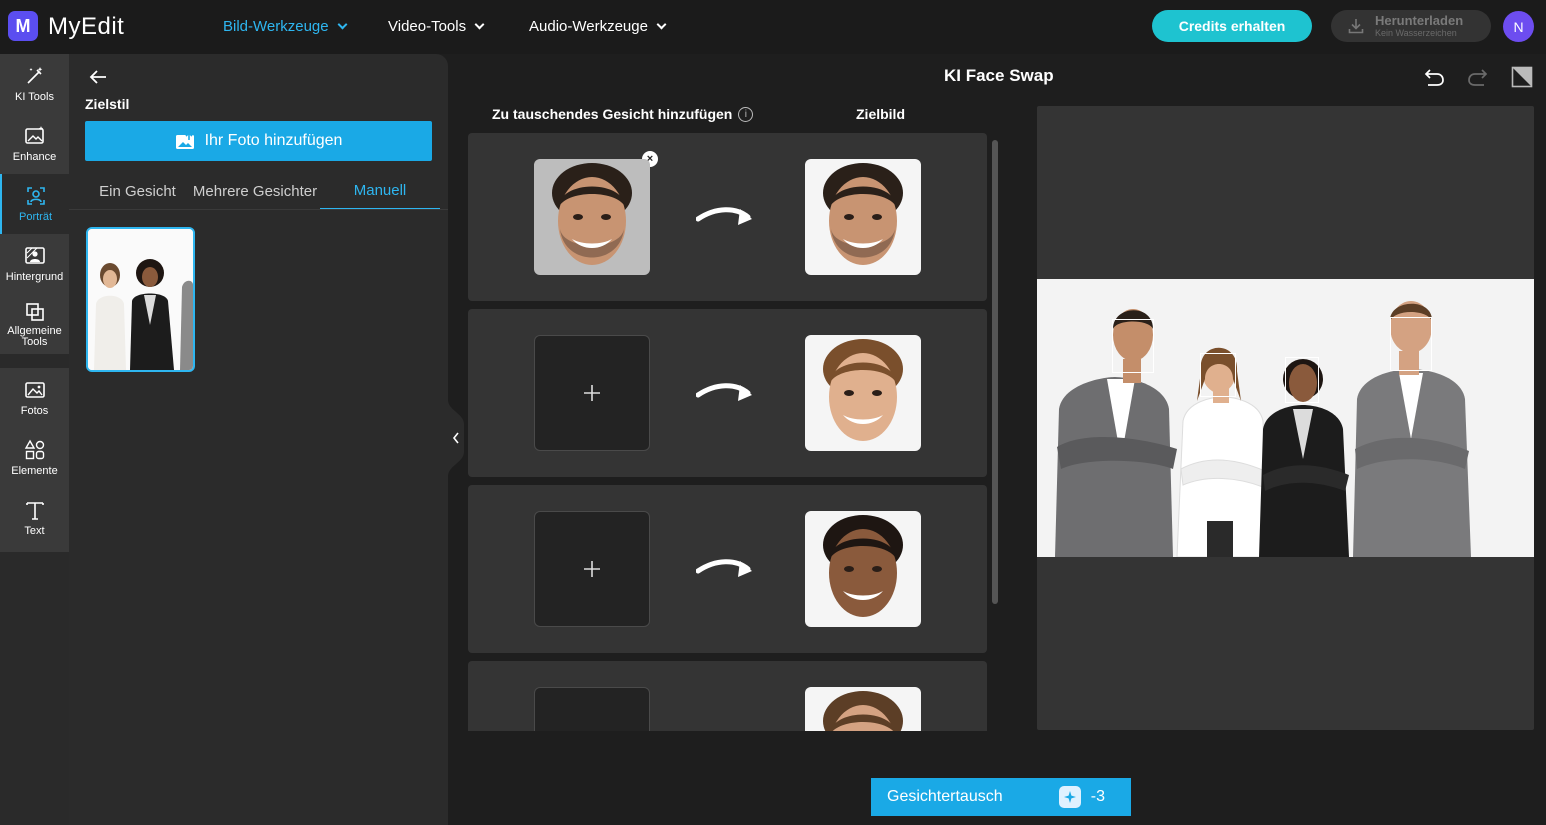 Image resolution: width=1546 pixels, height=825 pixels. Describe the element at coordinates (273, 140) in the screenshot. I see `add-photo-label: Ihr Foto hinzufügen` at that location.